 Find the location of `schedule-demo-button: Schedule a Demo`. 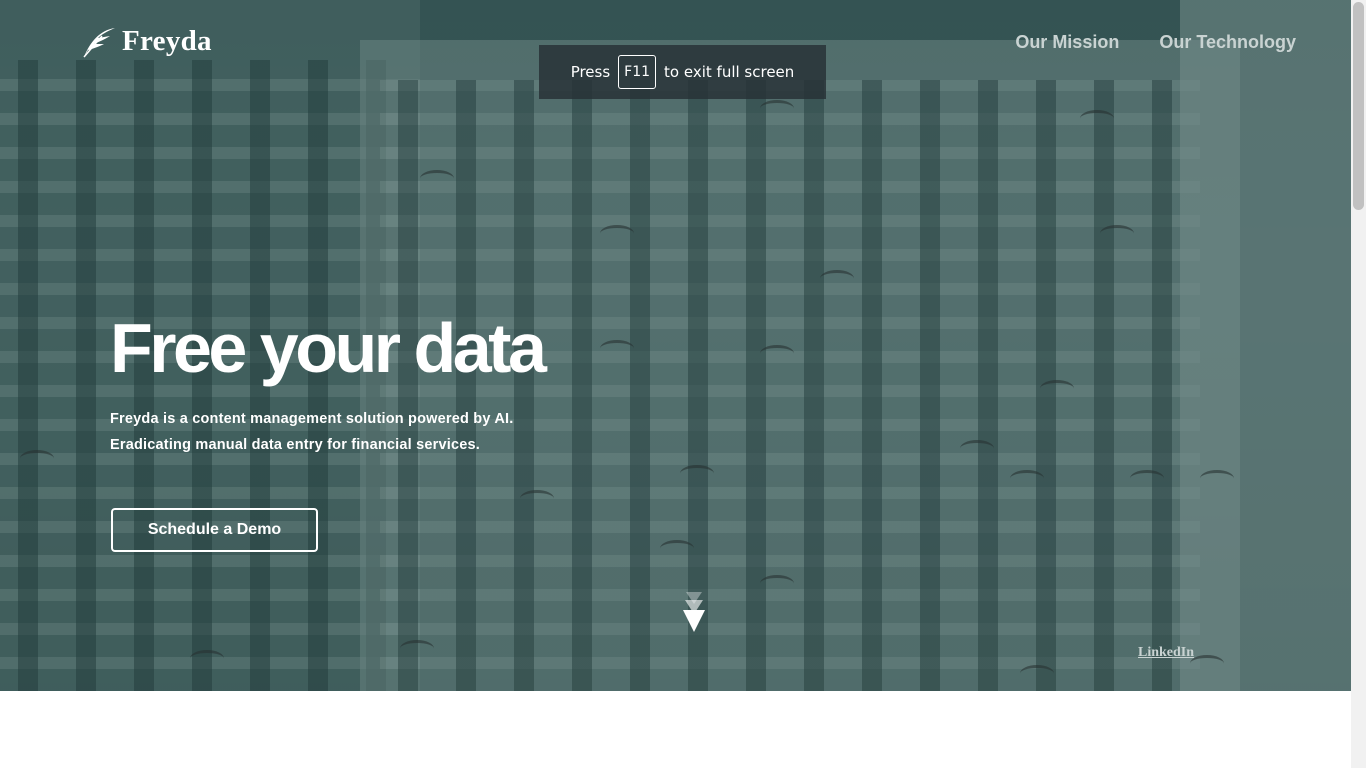

schedule-demo-button: Schedule a Demo is located at coordinates (214, 530).